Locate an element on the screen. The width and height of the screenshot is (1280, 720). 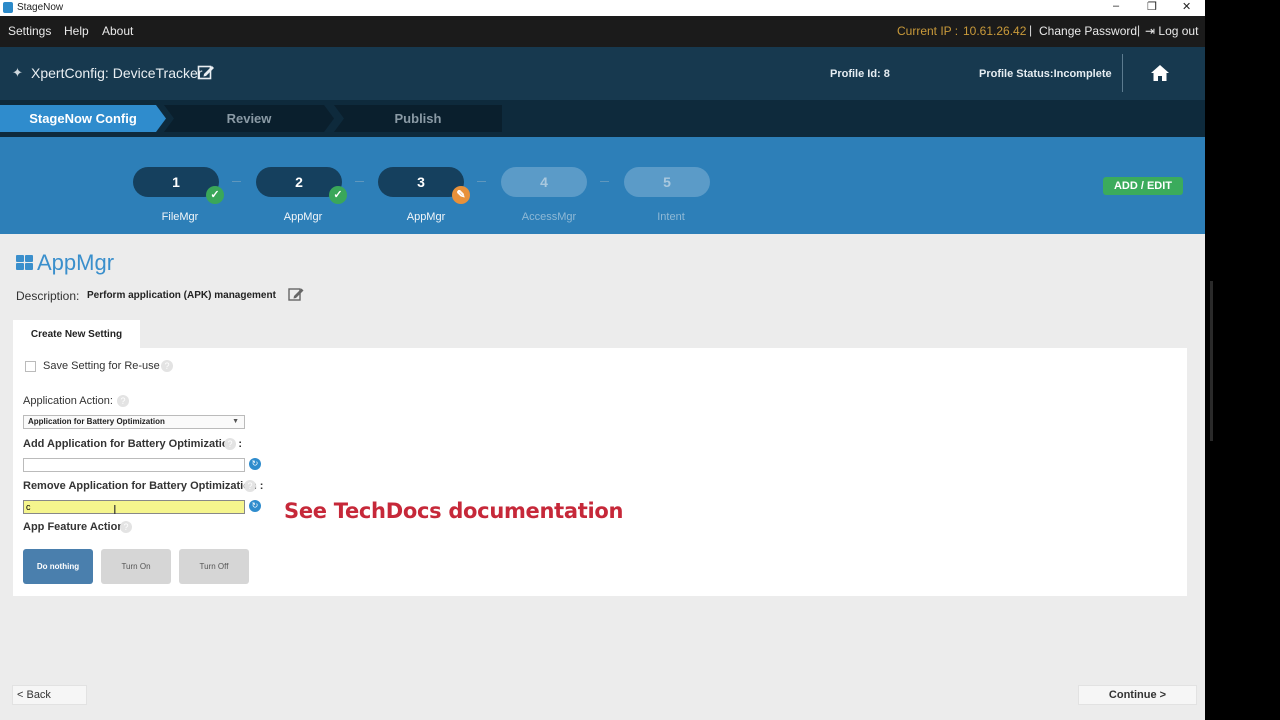
step-3: 3 is located at coordinates (421, 182).